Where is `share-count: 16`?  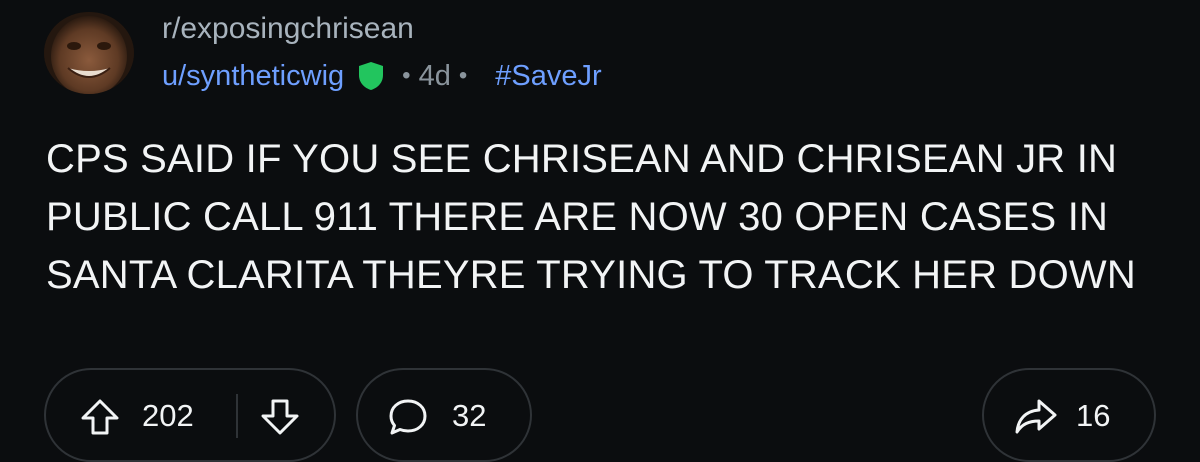 share-count: 16 is located at coordinates (1093, 415).